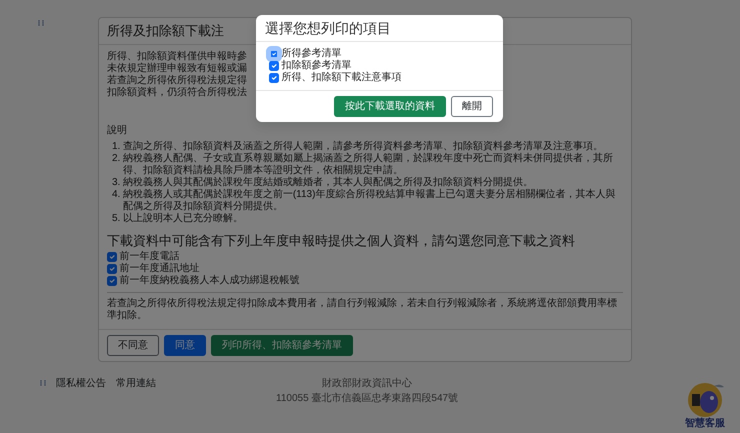  What do you see at coordinates (379, 28) in the screenshot?
I see `dialog-title: 選擇您想列印的項目` at bounding box center [379, 28].